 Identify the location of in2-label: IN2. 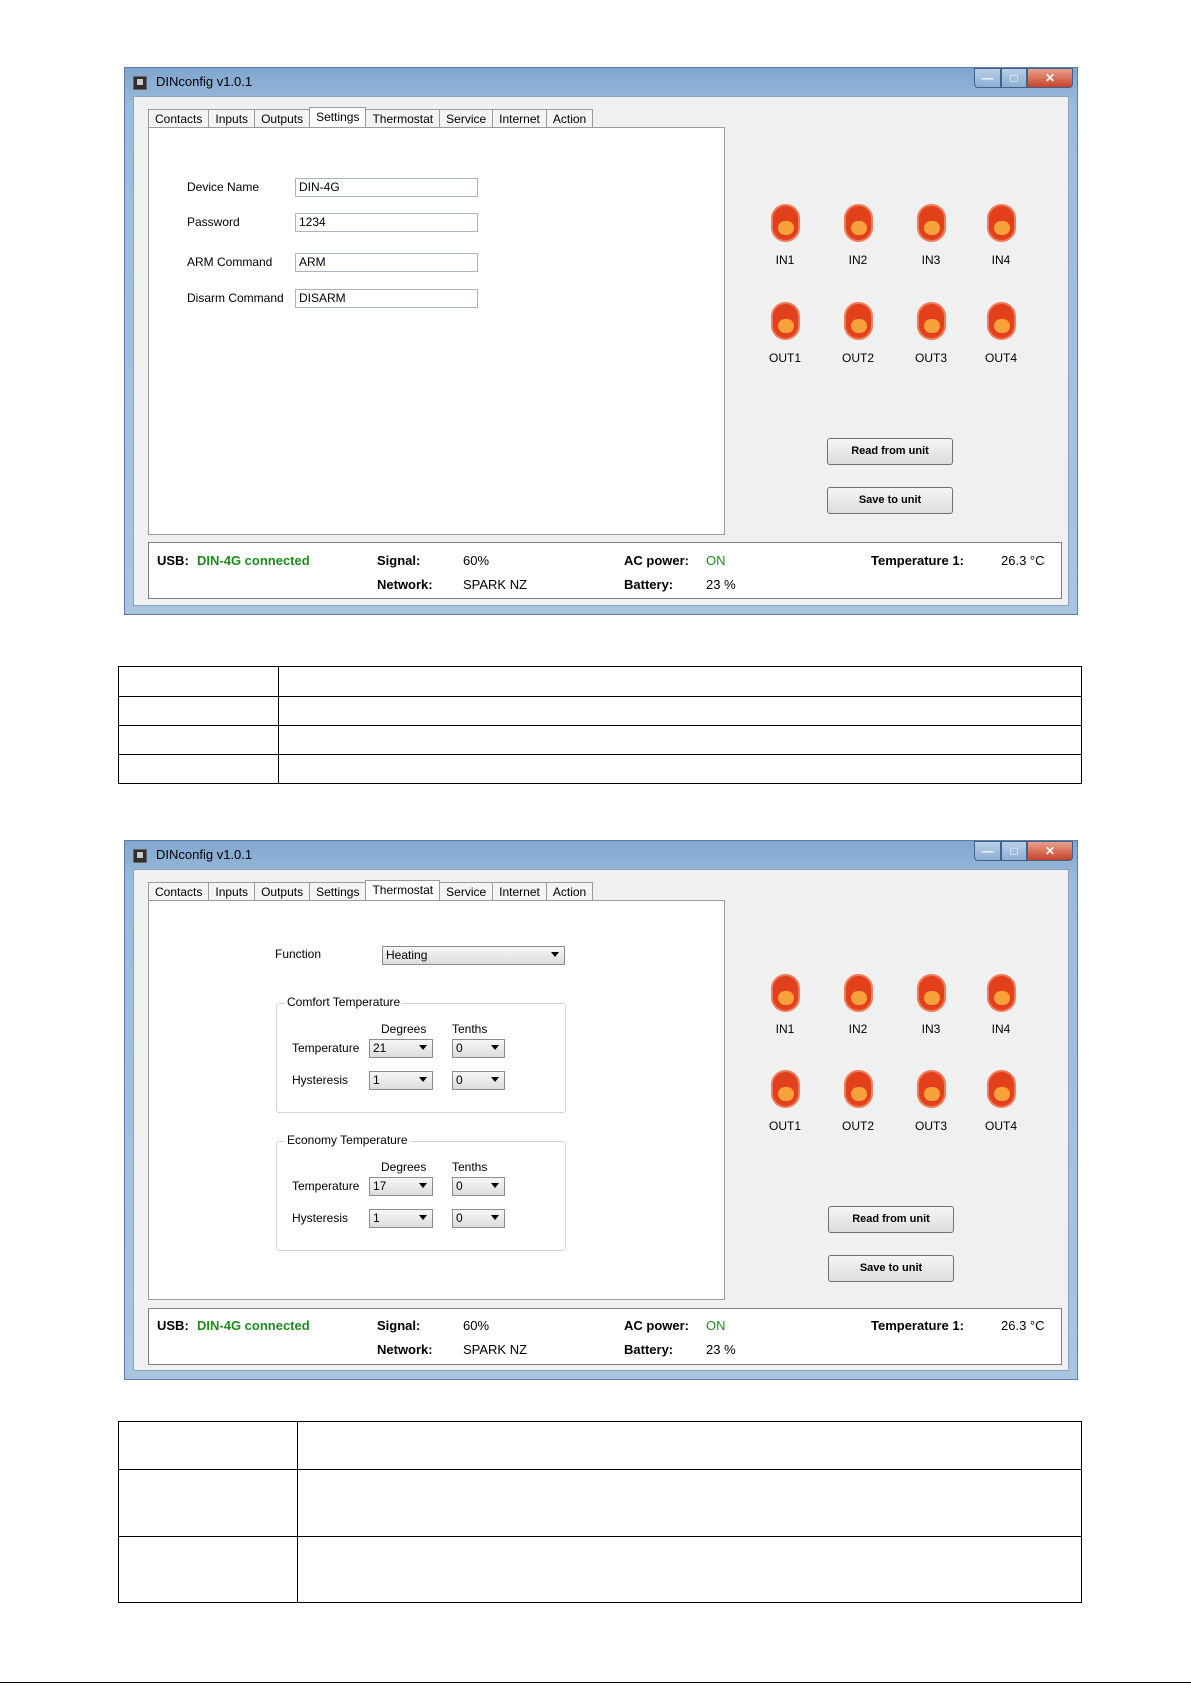
(858, 1029).